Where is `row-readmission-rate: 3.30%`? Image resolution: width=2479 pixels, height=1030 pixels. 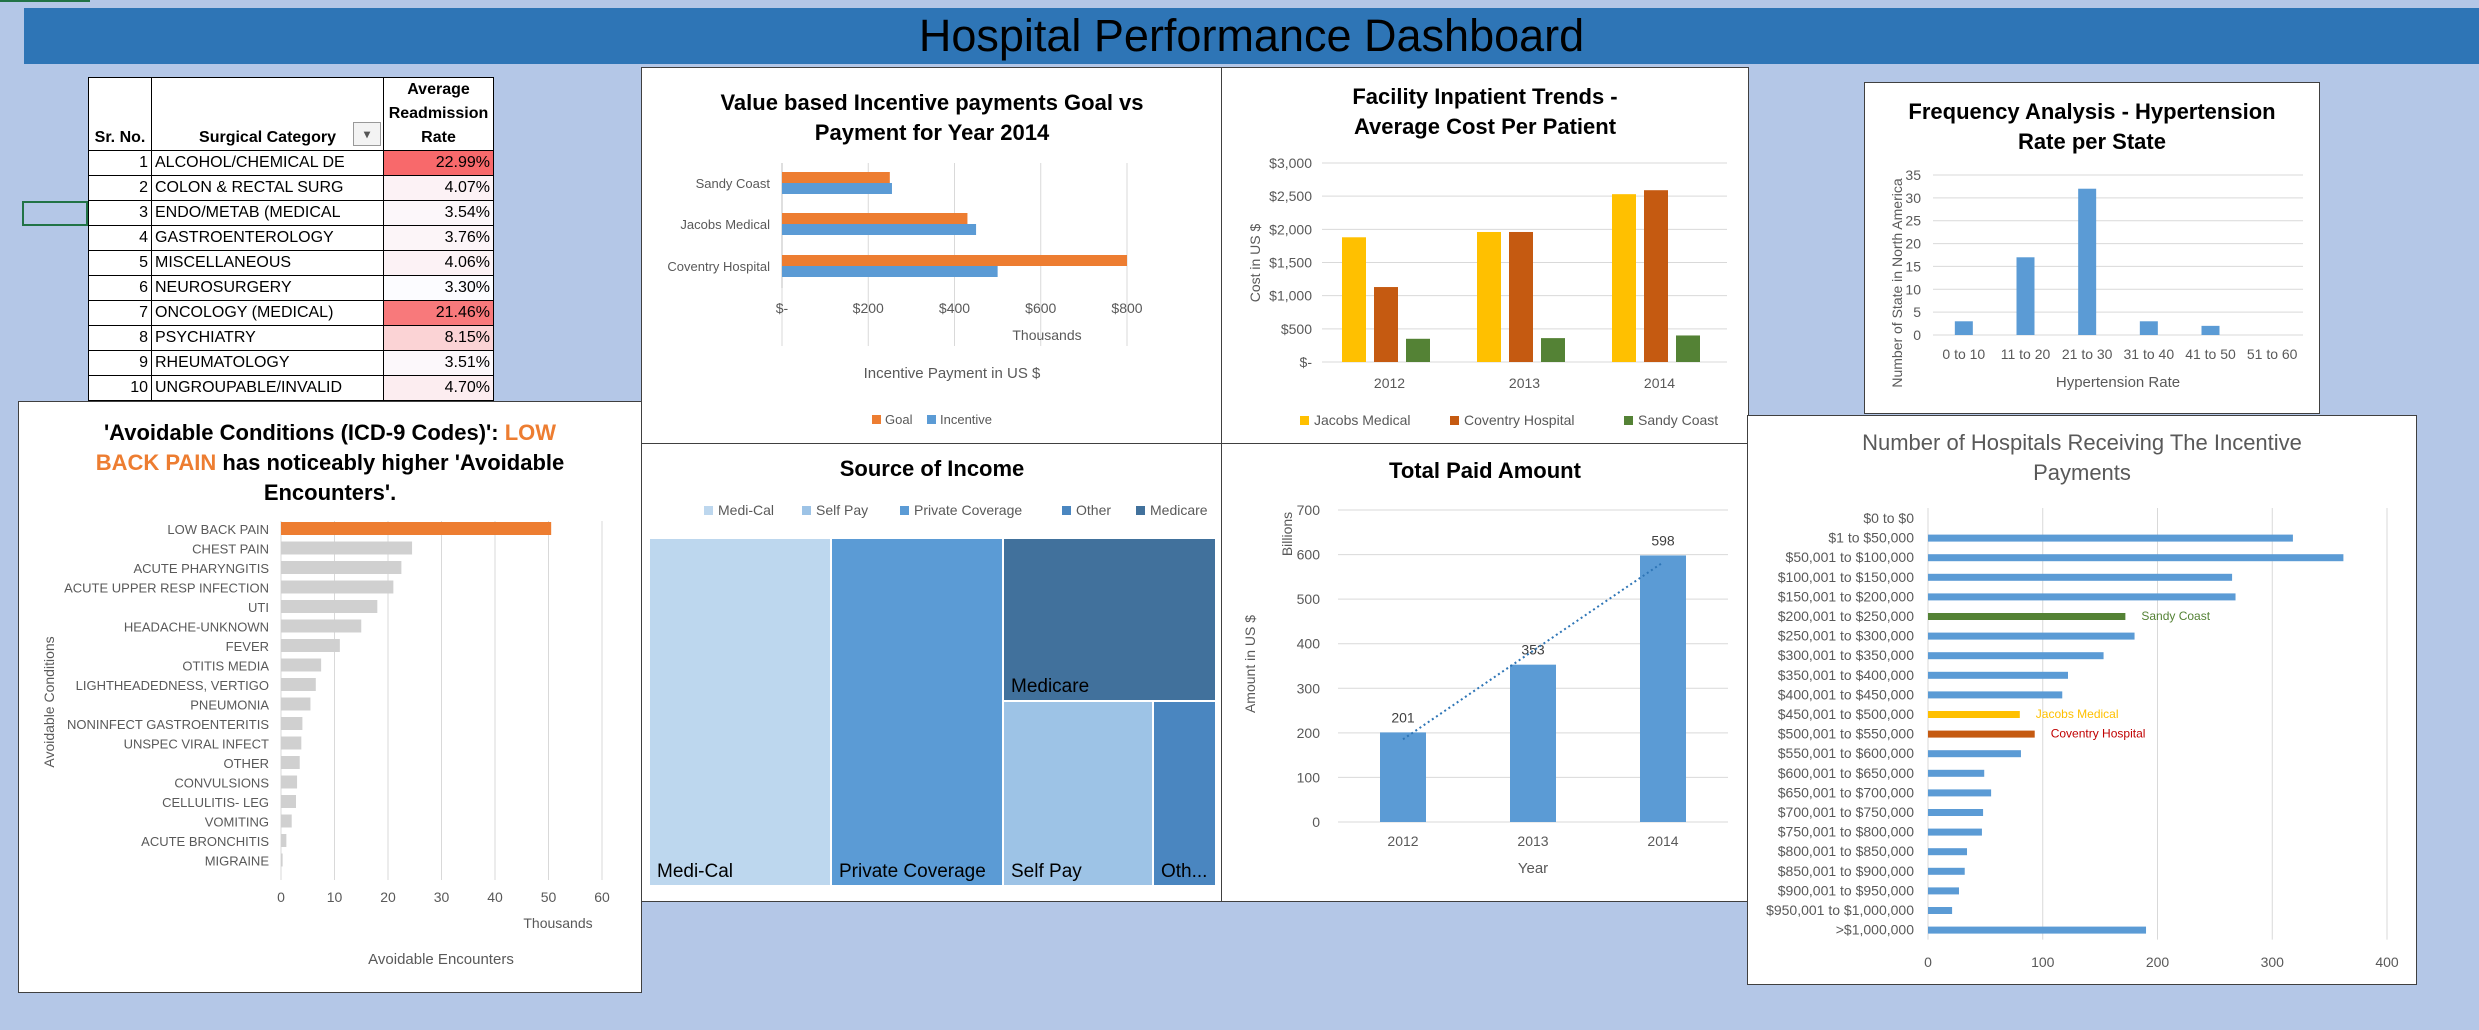
row-readmission-rate: 3.30% is located at coordinates (438, 288).